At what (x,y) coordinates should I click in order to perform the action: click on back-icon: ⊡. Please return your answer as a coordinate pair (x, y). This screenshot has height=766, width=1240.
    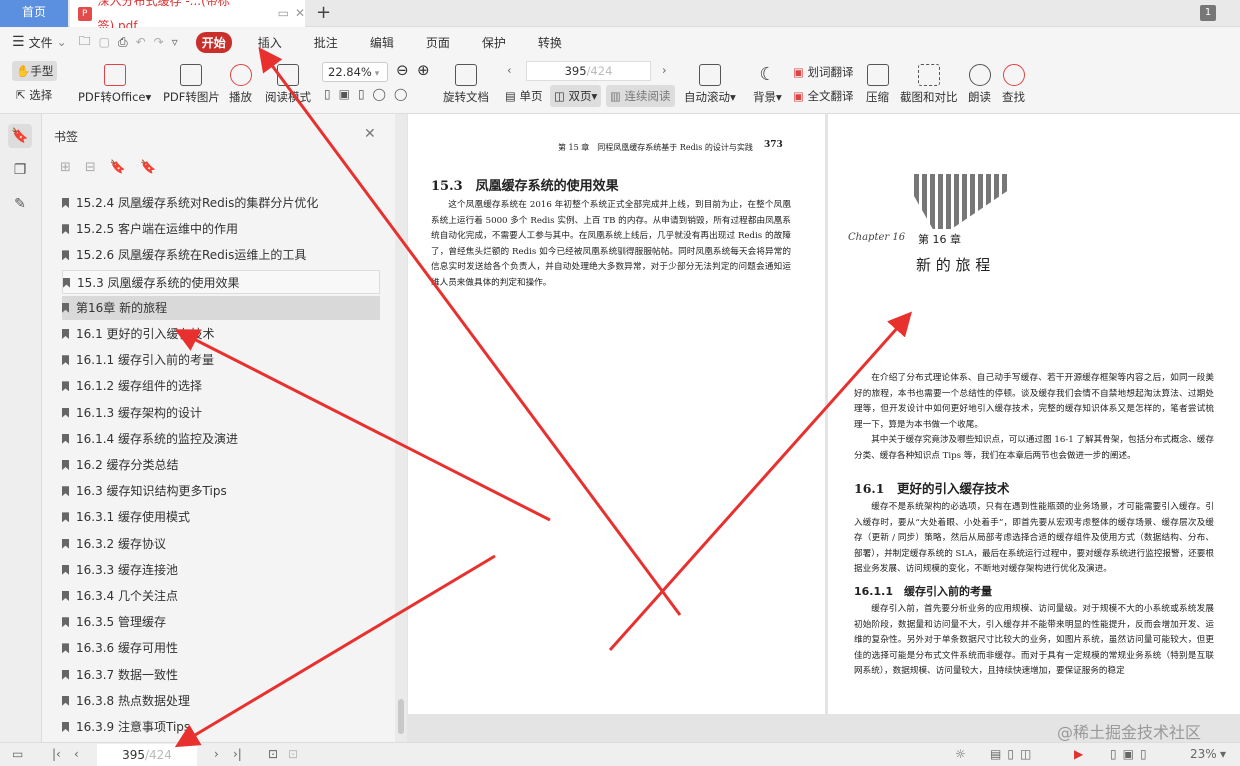
    Looking at the image, I should click on (273, 754).